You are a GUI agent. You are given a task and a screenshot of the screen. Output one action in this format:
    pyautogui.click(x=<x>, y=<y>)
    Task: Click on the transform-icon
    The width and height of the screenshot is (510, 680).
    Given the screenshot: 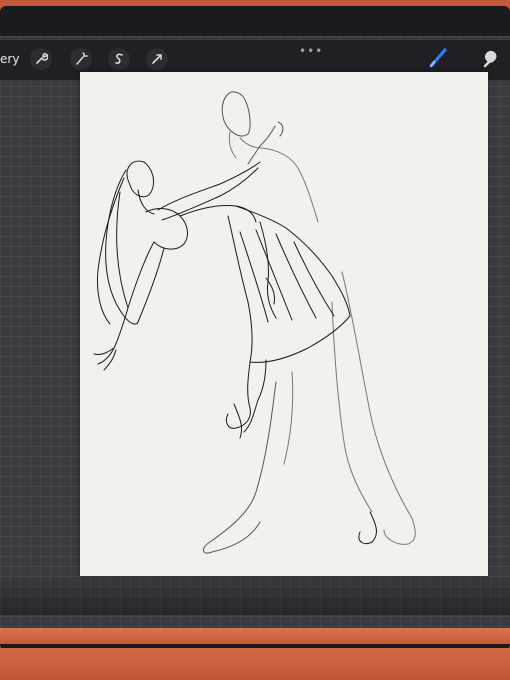 What is the action you would take?
    pyautogui.click(x=157, y=59)
    